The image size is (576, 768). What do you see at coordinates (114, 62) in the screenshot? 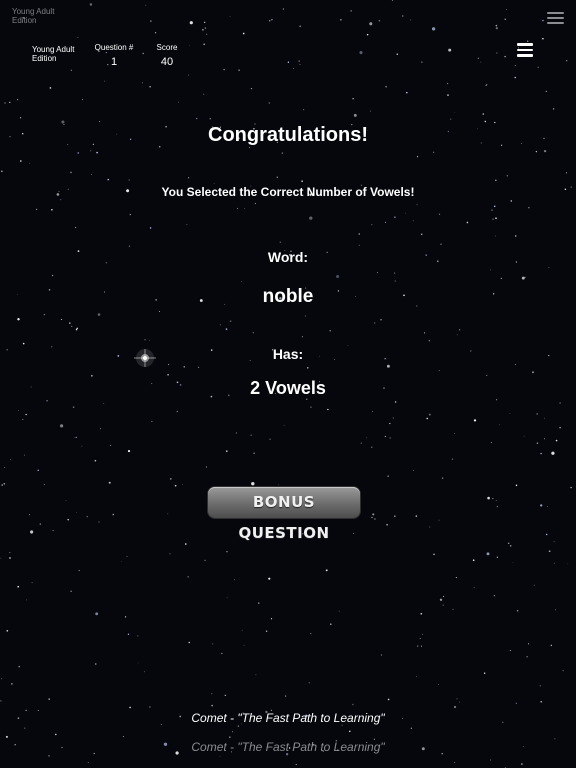
I see `question-value: 1` at bounding box center [114, 62].